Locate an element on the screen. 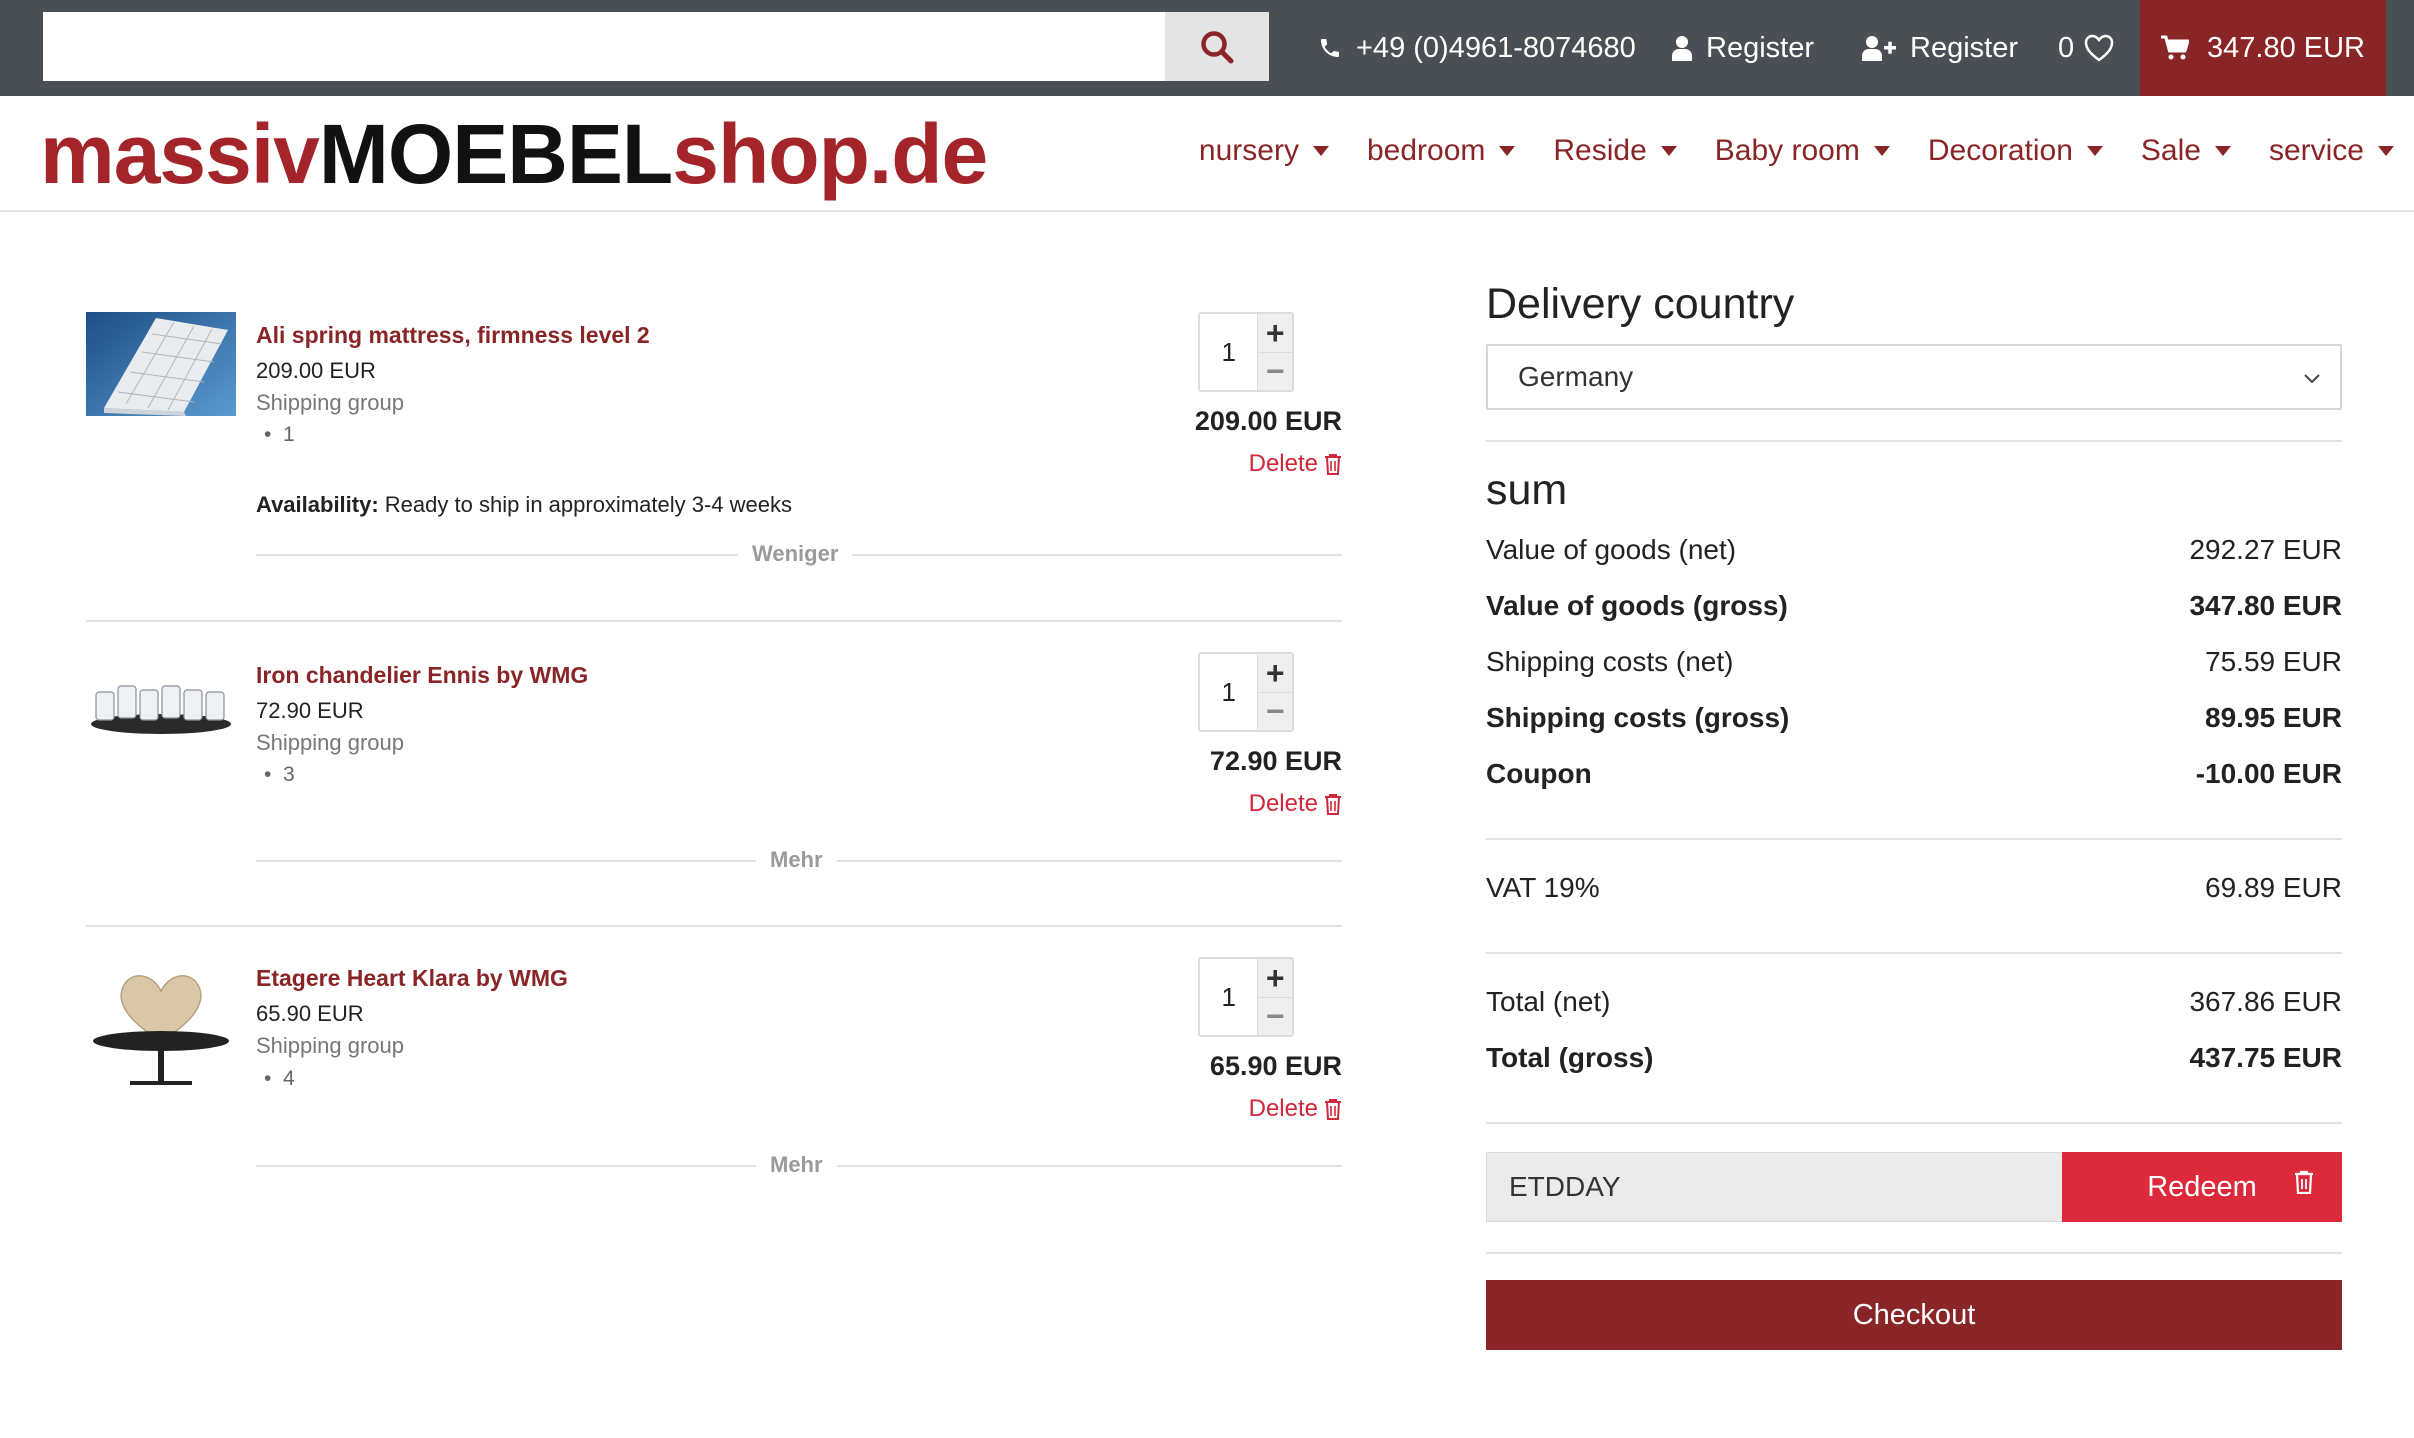 The height and width of the screenshot is (1438, 2414). product-image-chandelier is located at coordinates (161, 704).